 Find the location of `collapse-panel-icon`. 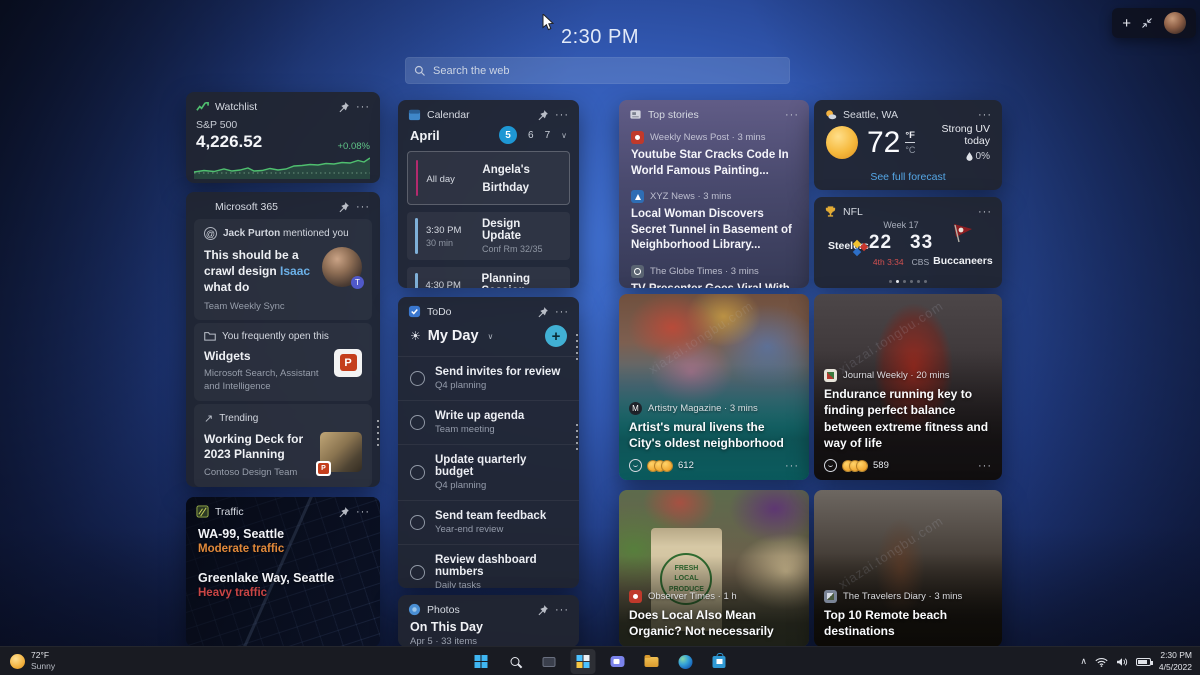

collapse-panel-icon is located at coordinates (1147, 23).